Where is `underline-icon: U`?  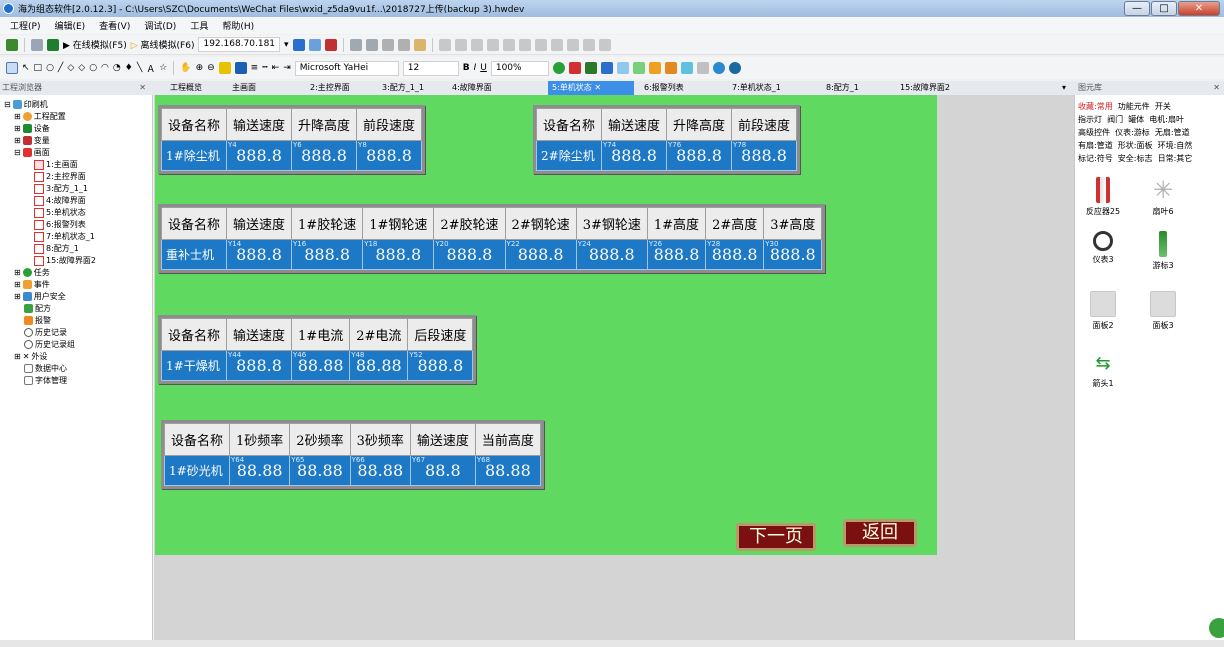 underline-icon: U is located at coordinates (483, 68).